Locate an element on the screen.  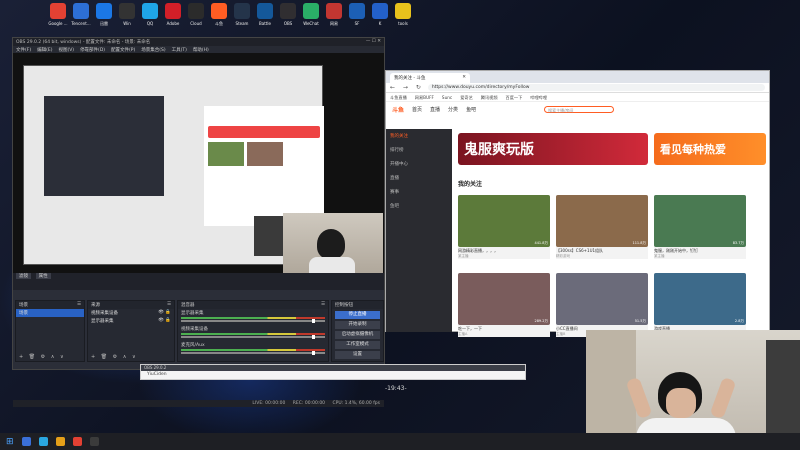
settings-button: 设置 is located at coordinates (357, 355).